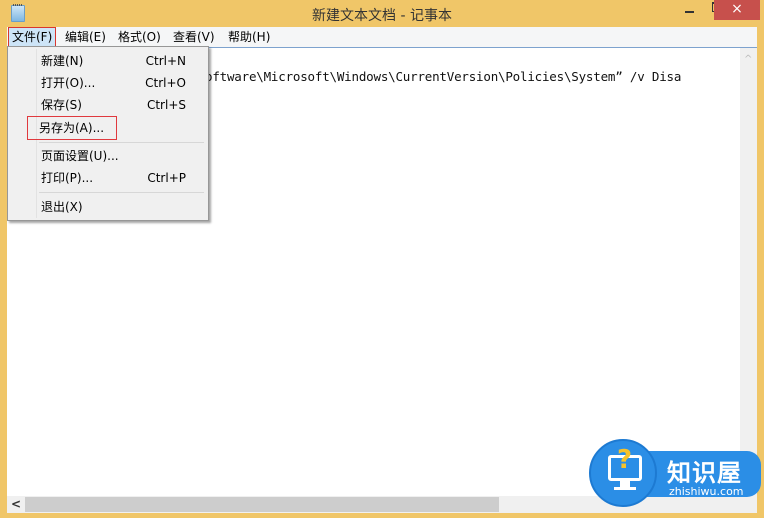 The image size is (764, 518). I want to click on minimize-button, so click(689, 10).